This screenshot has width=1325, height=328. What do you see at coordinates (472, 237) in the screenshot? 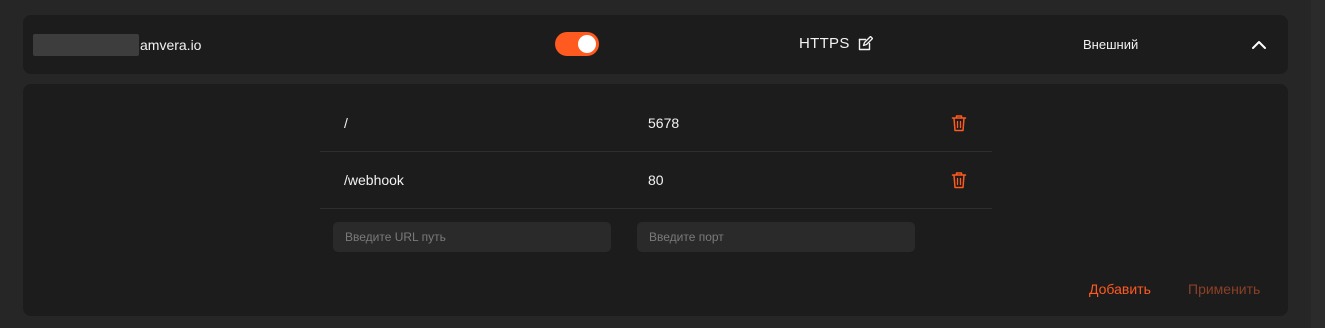
I see `url-path-input` at bounding box center [472, 237].